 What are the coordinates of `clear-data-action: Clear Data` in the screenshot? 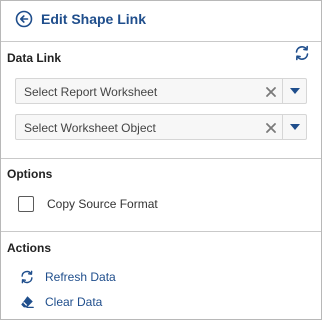 It's located at (60, 302).